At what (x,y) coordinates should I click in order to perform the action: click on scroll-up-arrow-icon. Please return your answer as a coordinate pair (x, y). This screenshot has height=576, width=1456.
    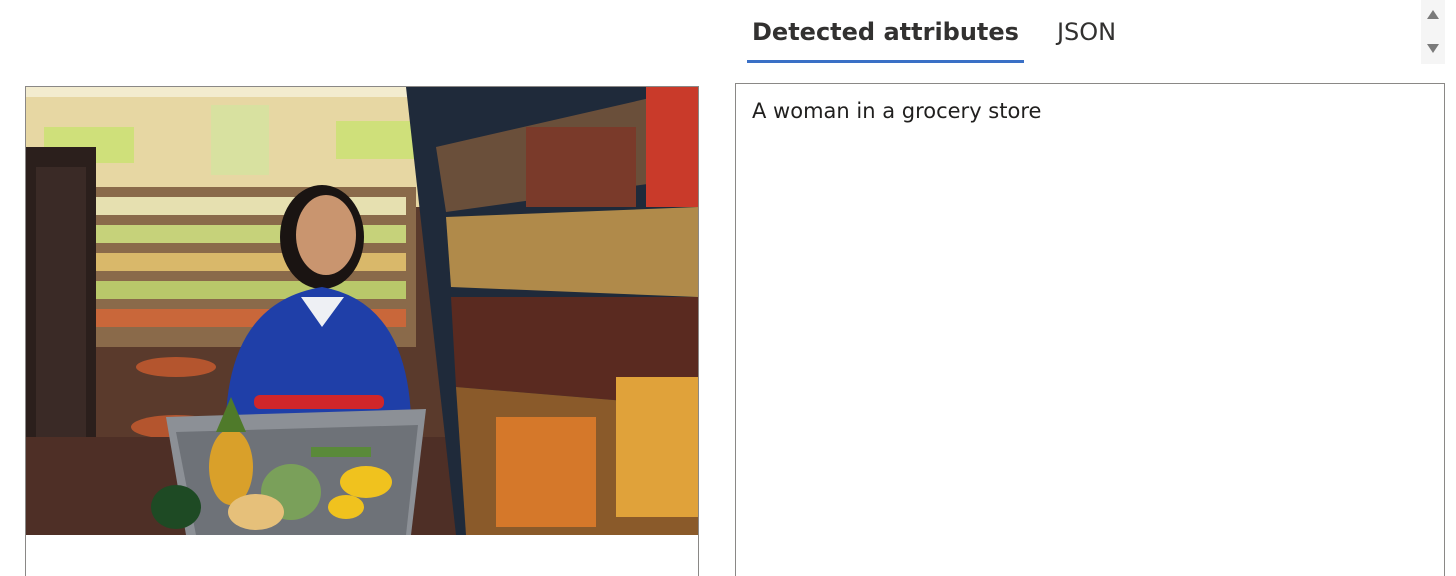
    Looking at the image, I should click on (1433, 14).